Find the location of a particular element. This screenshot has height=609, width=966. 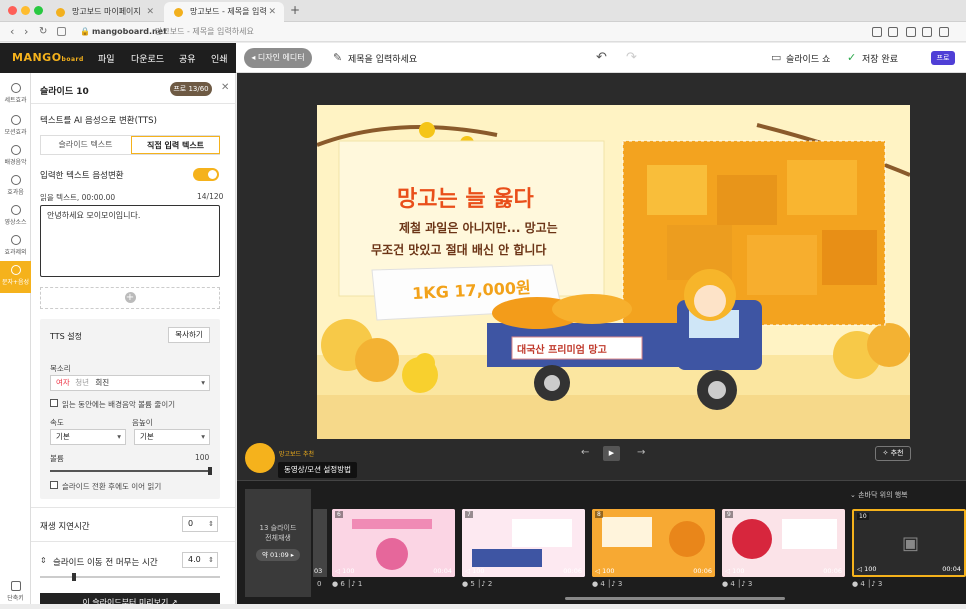

total-duration-chip: 약 01:09 ▸ is located at coordinates (278, 555).